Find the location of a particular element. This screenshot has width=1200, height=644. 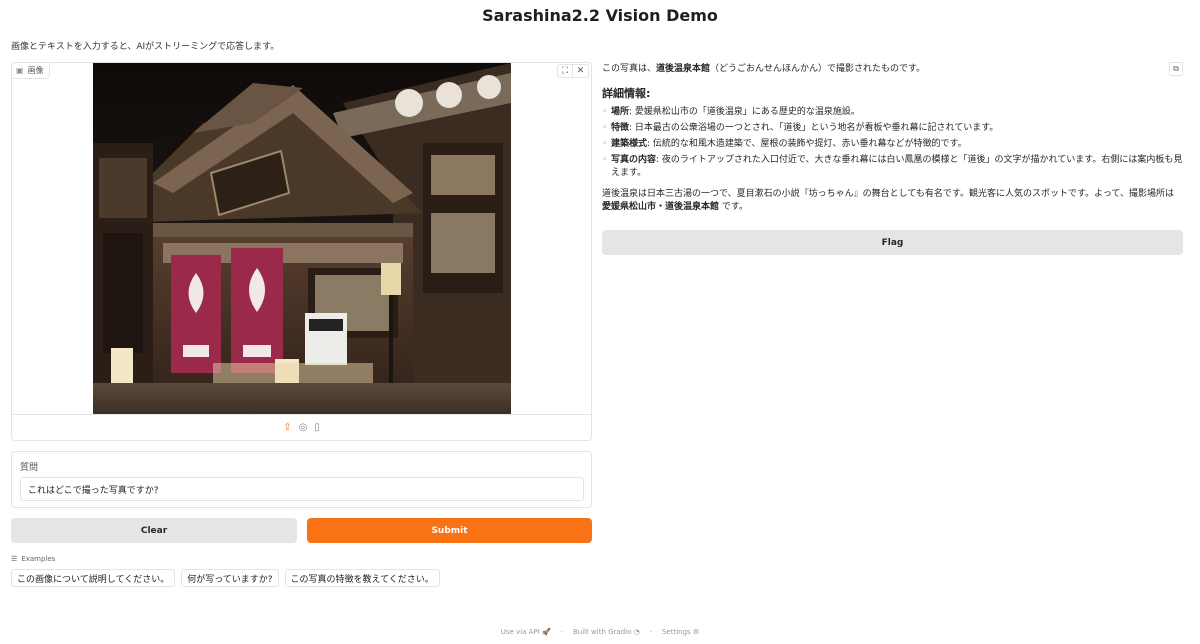

clipboard-icon: ▯ is located at coordinates (317, 427).